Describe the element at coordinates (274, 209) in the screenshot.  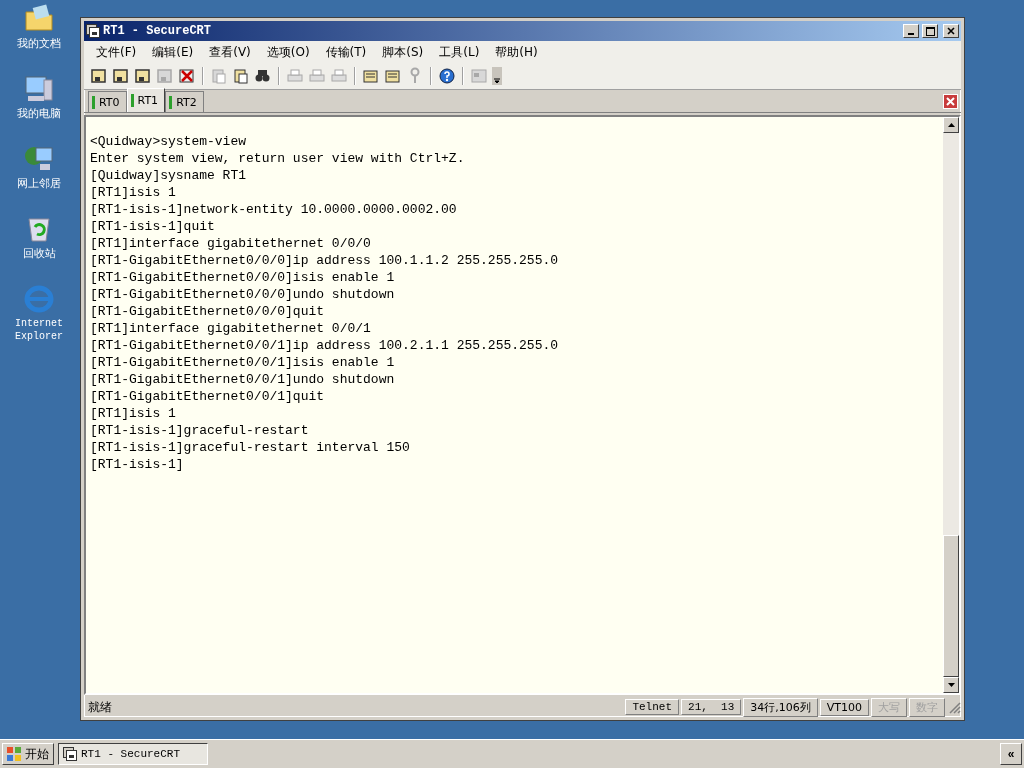
I see `terminal-line: [RT1-isis-1]network-entity 10.0000.0000.0002.00` at that location.